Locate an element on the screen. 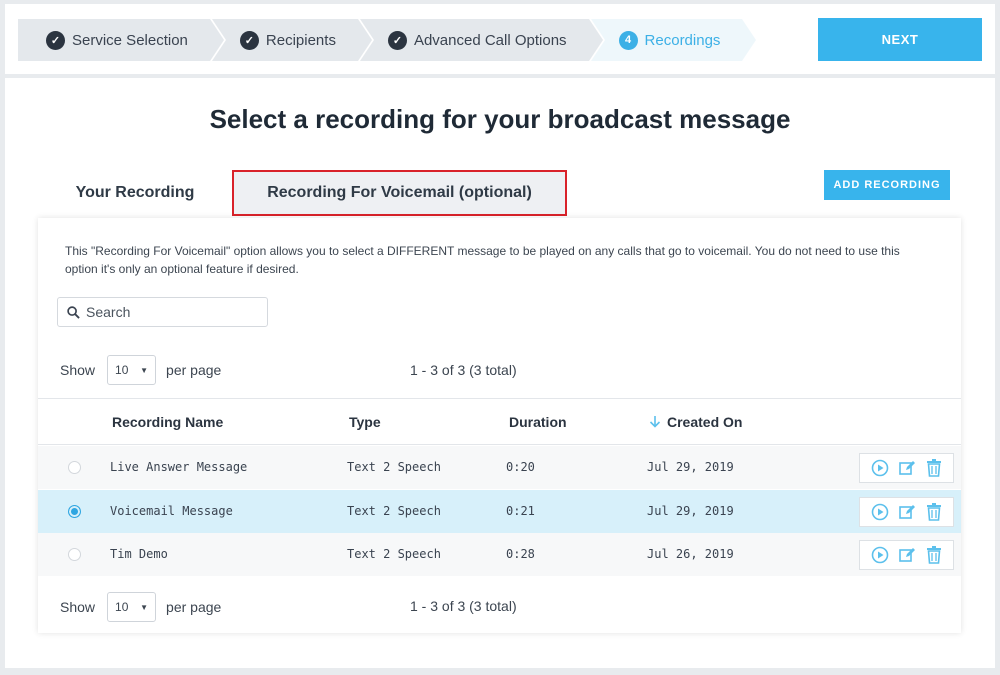  step-number-badge: 4 is located at coordinates (628, 40).